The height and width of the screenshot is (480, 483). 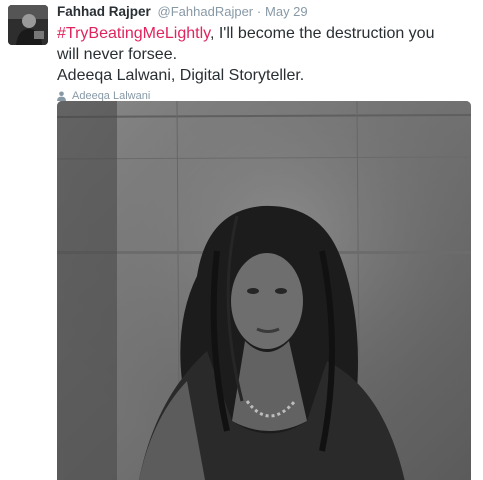 I want to click on hashtag-link: #TryBeatingMeLightly, so click(x=133, y=33).